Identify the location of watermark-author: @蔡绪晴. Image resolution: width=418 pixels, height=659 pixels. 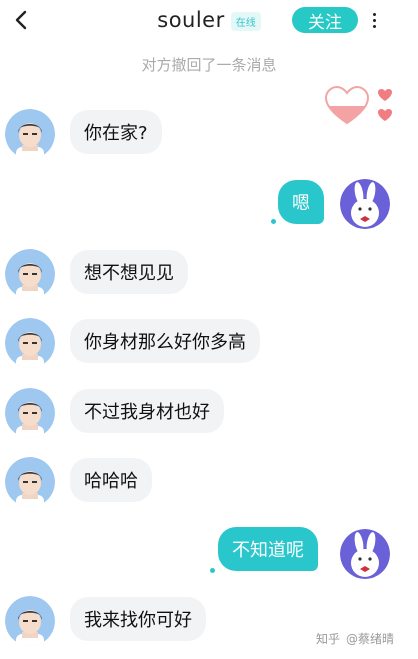
(370, 639).